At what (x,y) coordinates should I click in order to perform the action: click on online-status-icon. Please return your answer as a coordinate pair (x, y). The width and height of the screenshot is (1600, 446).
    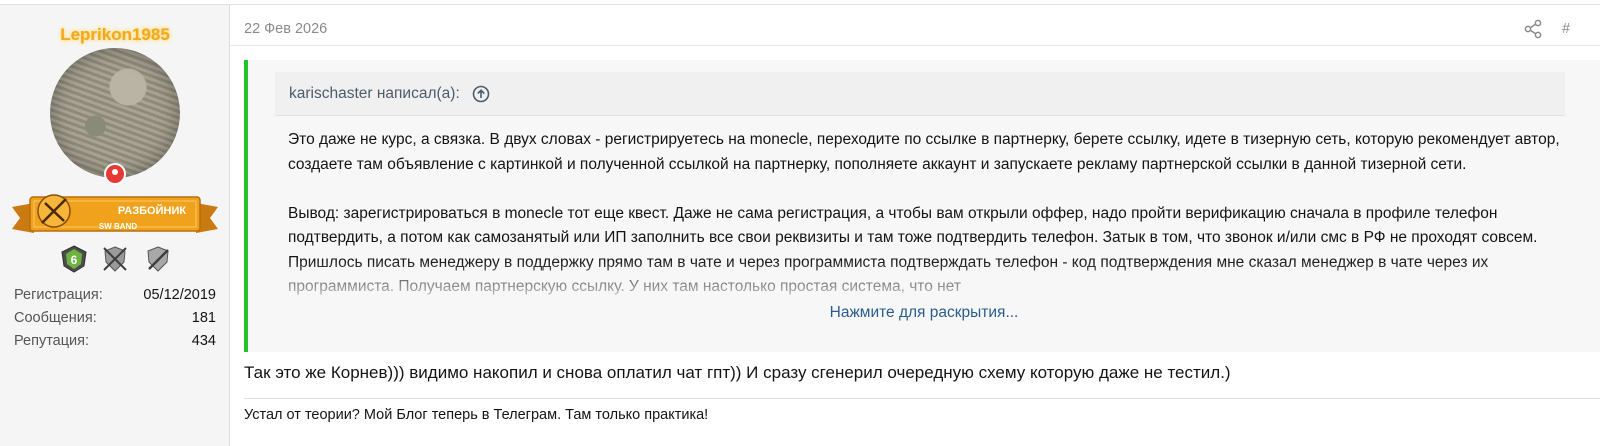
    Looking at the image, I should click on (115, 174).